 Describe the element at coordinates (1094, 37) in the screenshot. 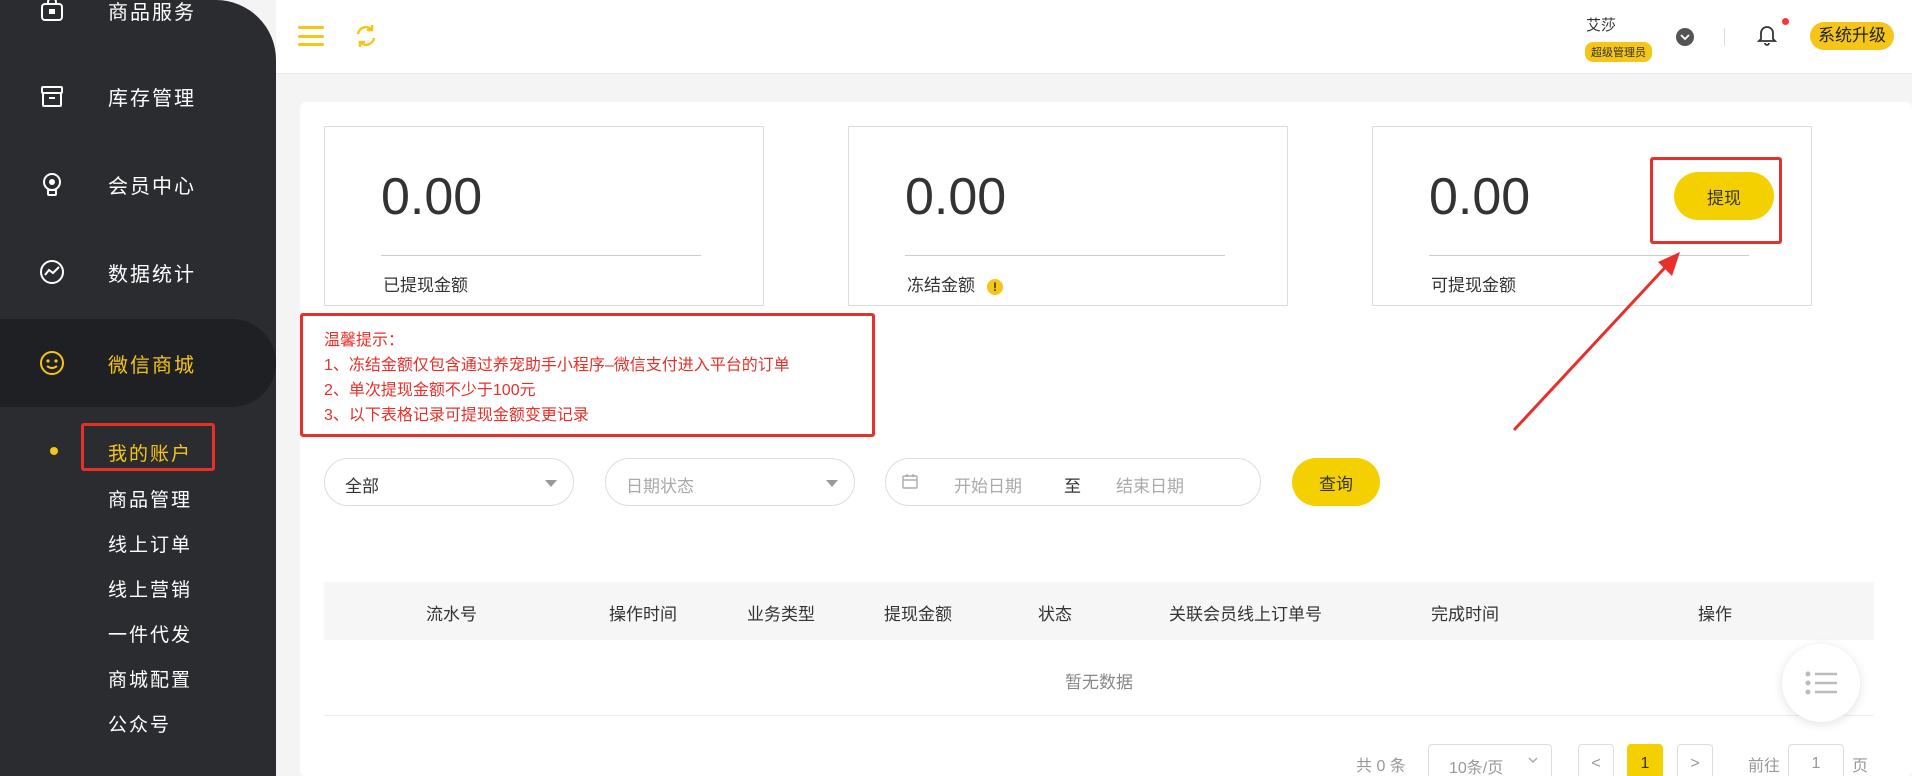

I see `top-header: 艾莎 超级管理员 系统升级` at that location.